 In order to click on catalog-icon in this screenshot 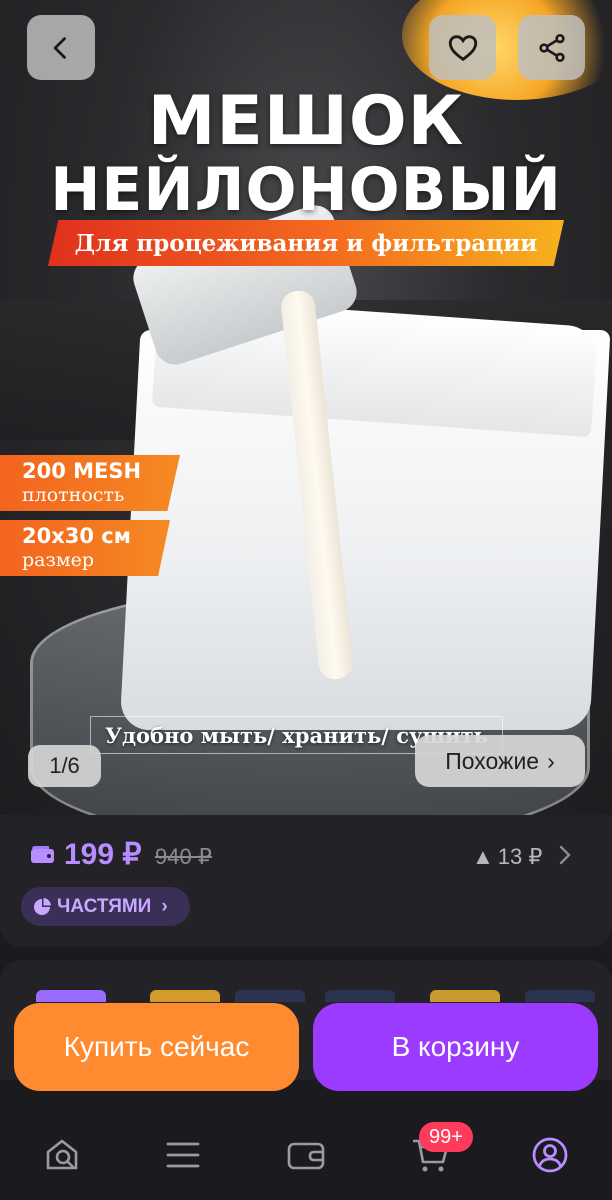, I will do `click(183, 1155)`.